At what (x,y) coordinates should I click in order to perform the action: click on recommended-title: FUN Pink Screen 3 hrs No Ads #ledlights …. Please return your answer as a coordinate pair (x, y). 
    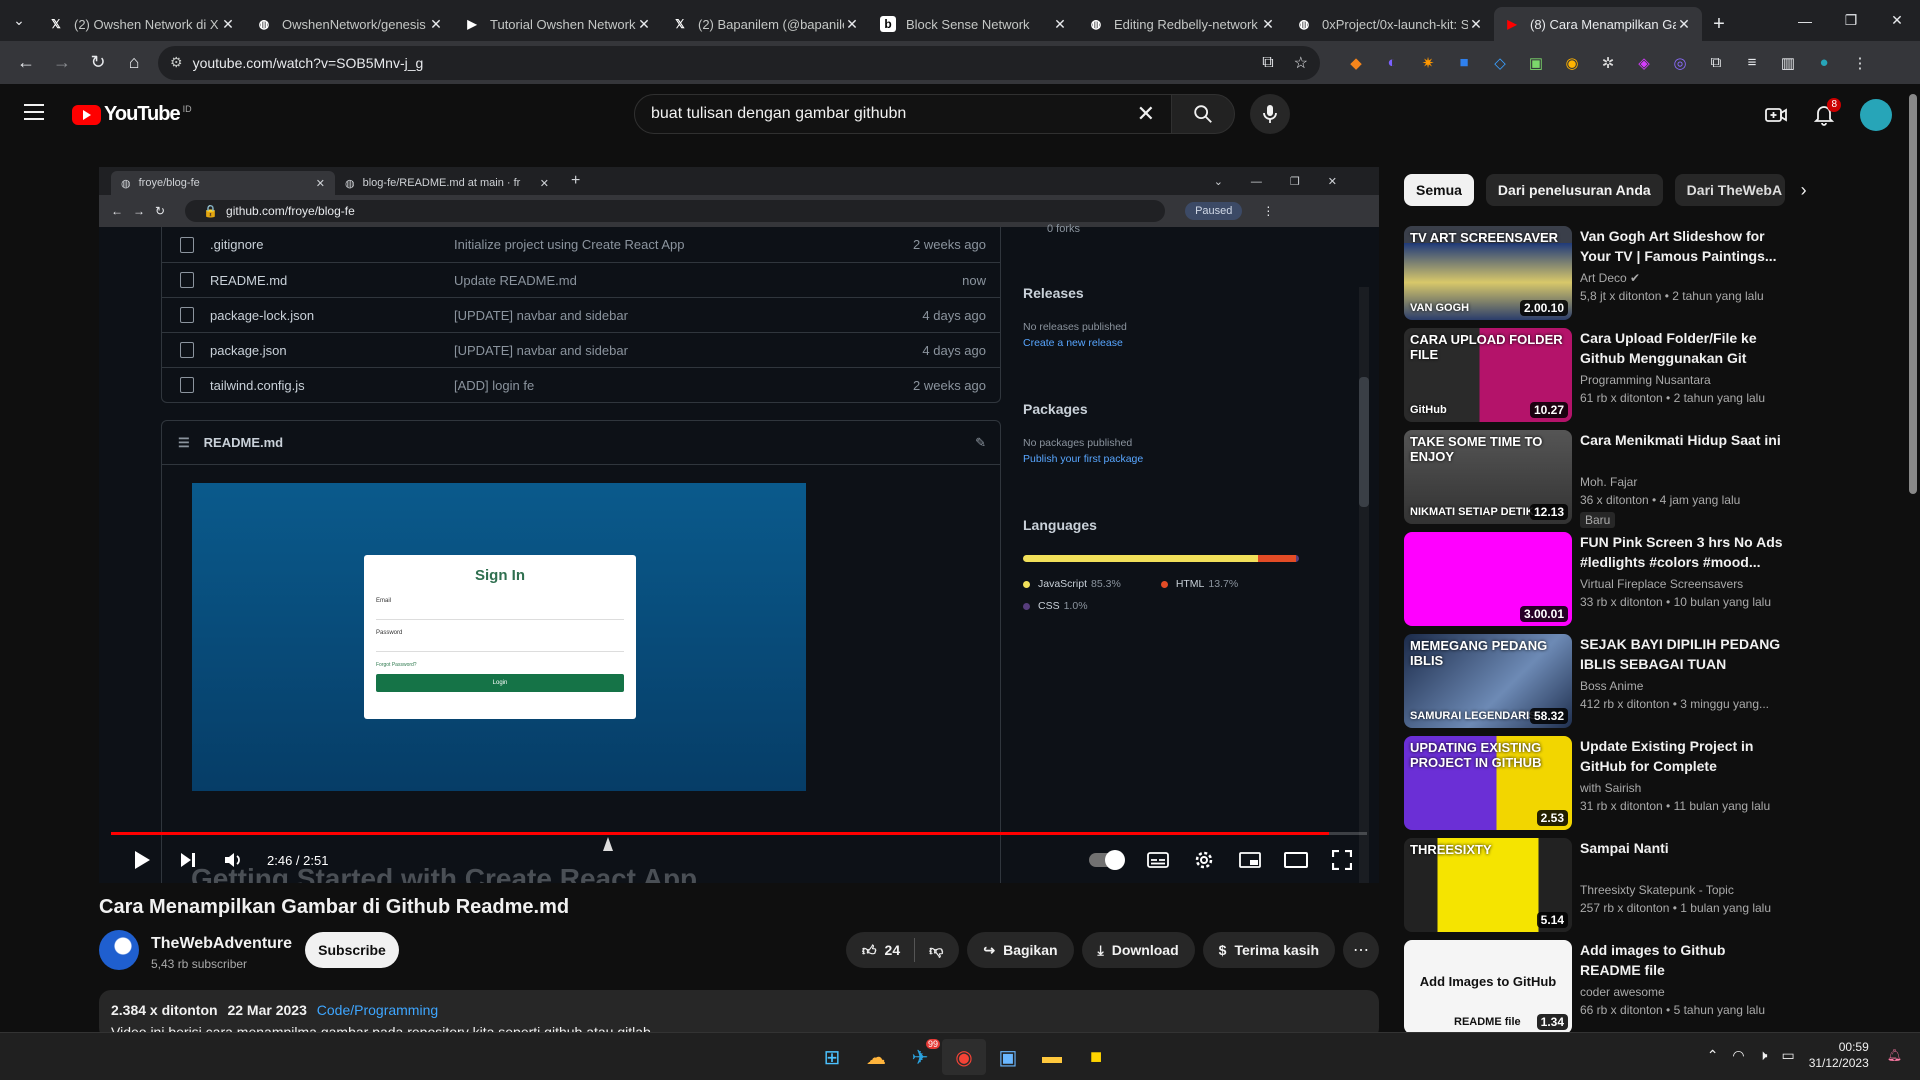
    Looking at the image, I should click on (1682, 552).